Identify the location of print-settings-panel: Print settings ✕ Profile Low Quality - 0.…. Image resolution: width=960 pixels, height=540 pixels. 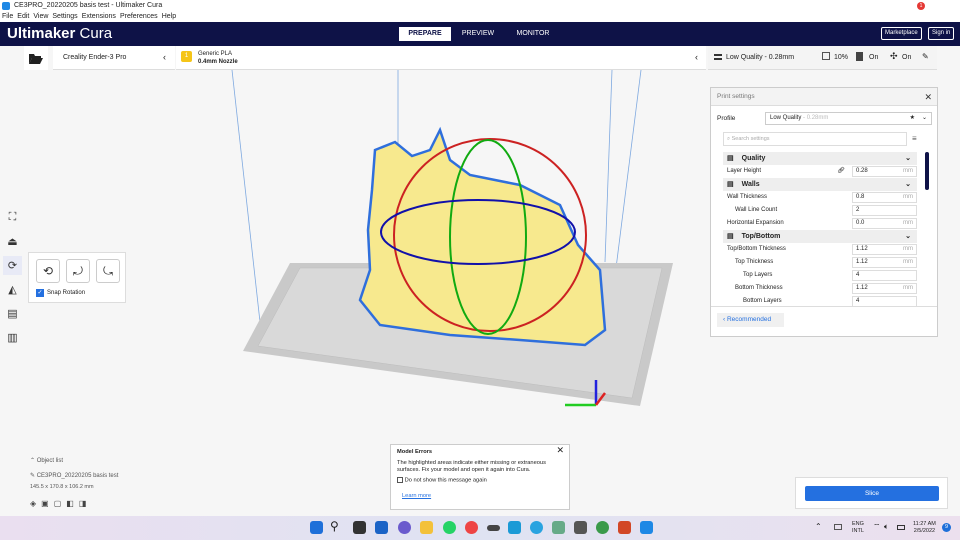
(824, 212).